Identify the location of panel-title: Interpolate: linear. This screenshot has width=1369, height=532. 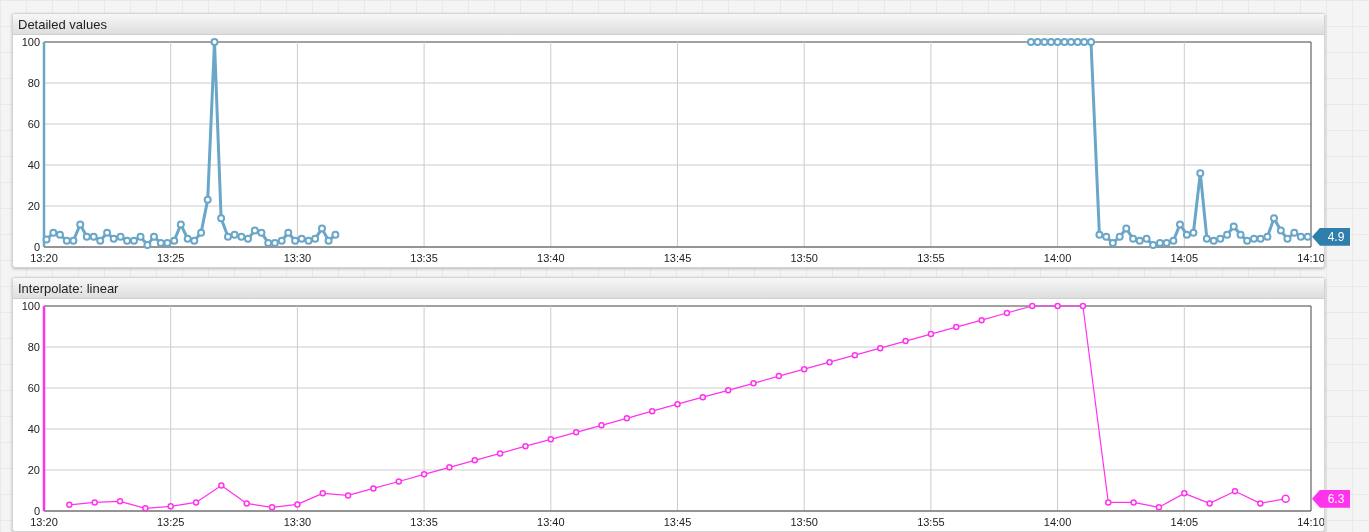
(68, 288).